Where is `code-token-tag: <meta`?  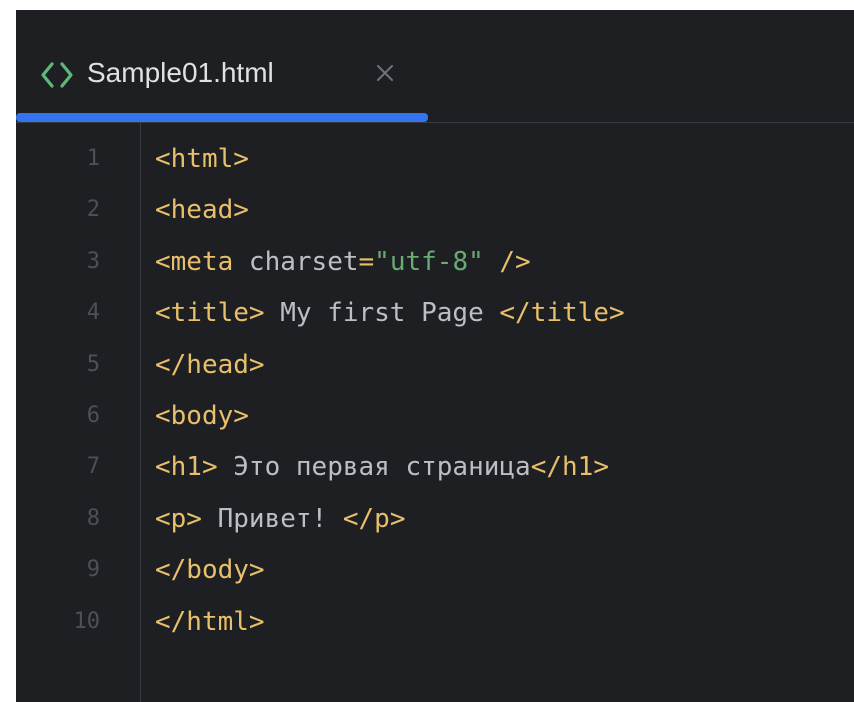 code-token-tag: <meta is located at coordinates (194, 261).